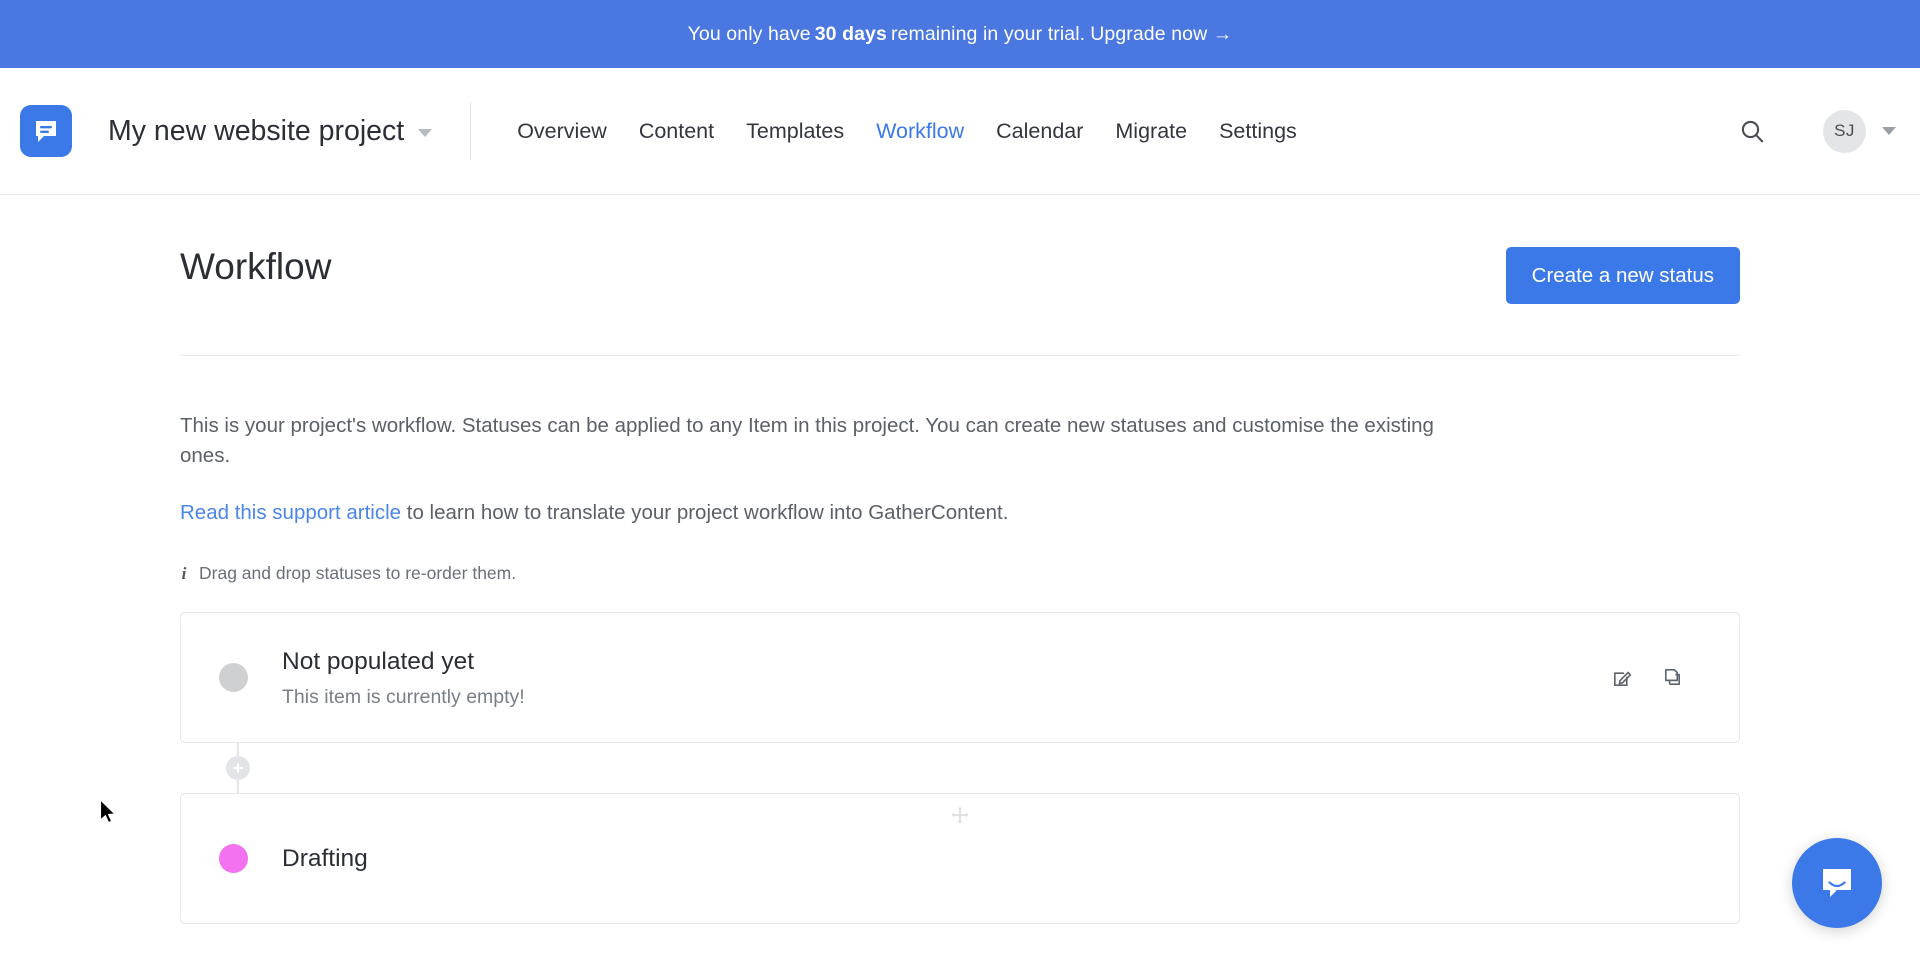  Describe the element at coordinates (378, 661) in the screenshot. I see `status-name: Not populated yet` at that location.